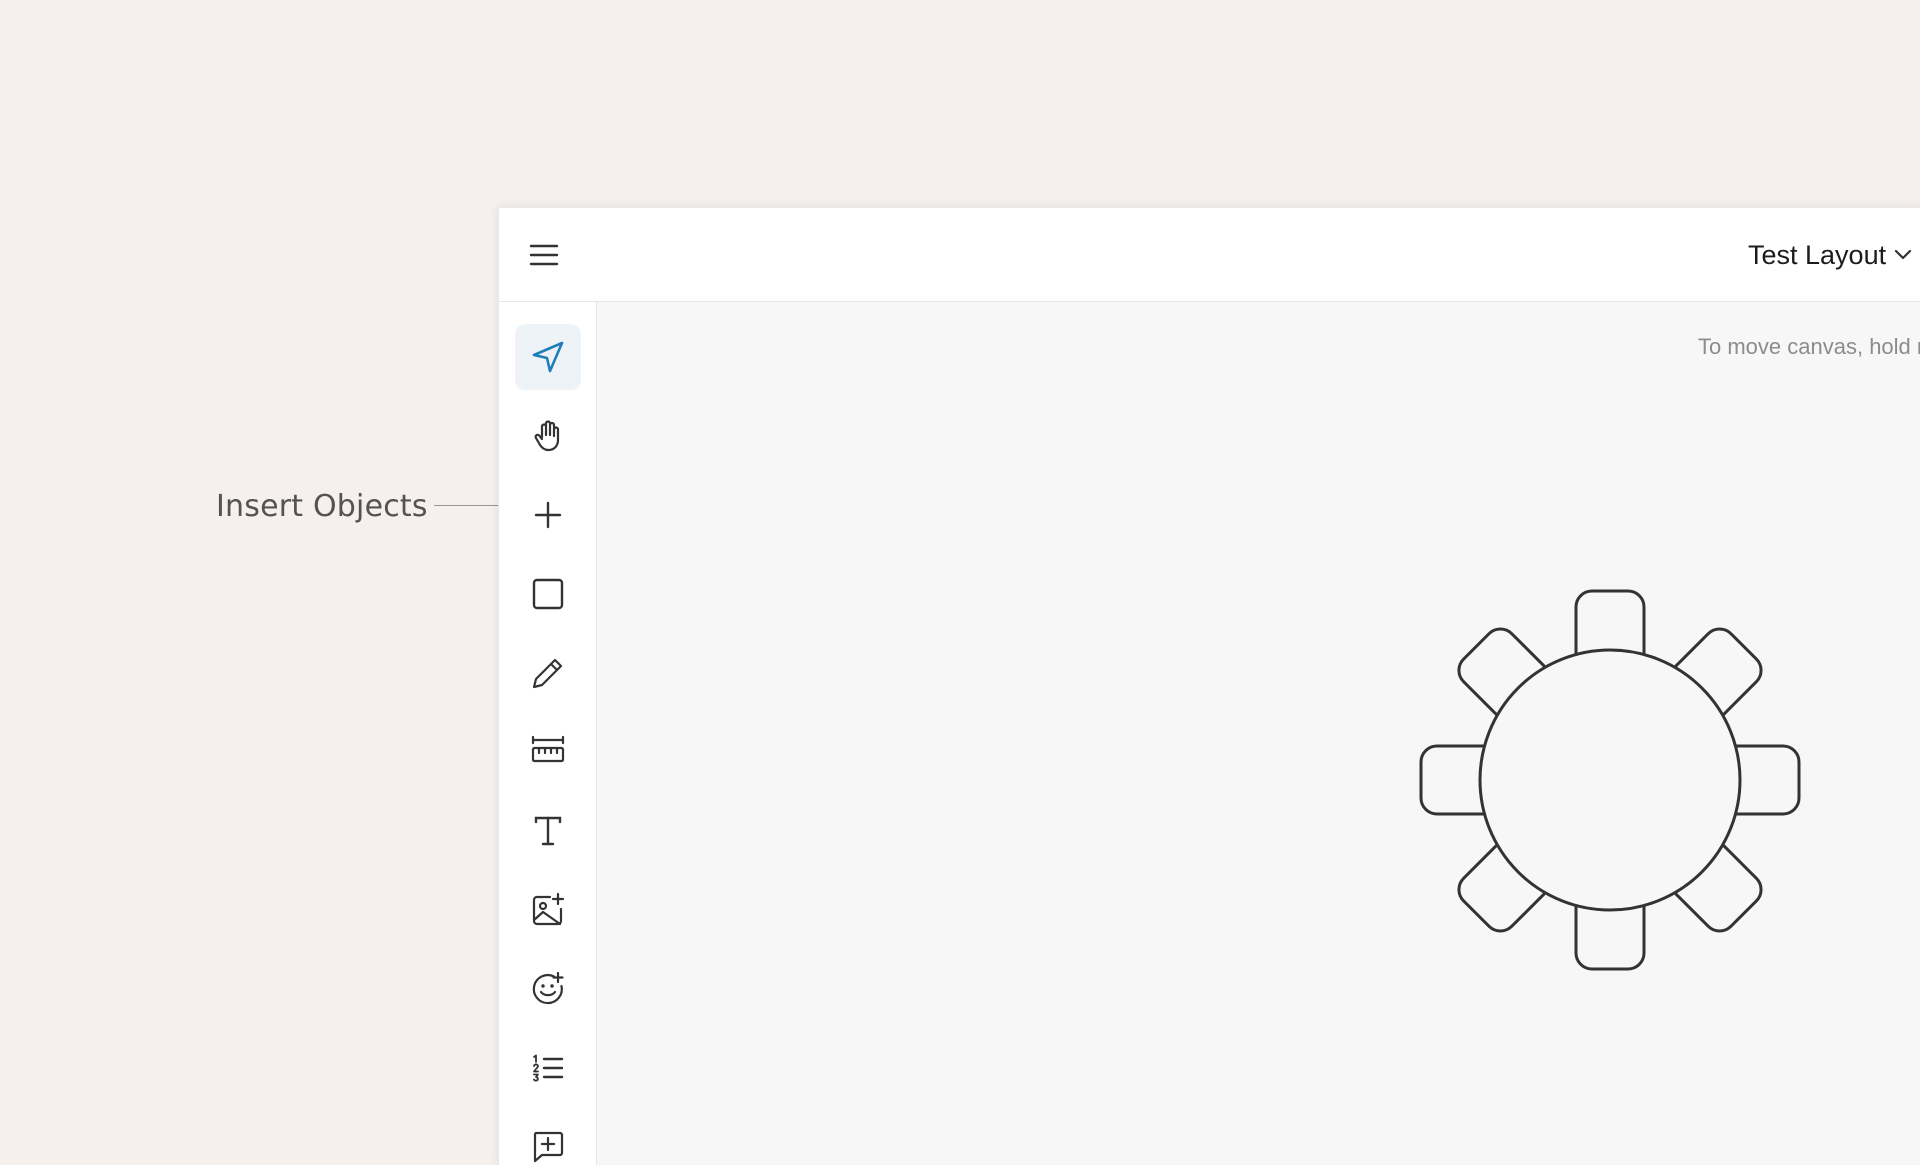 This screenshot has height=1165, width=1920. I want to click on plus-icon, so click(548, 515).